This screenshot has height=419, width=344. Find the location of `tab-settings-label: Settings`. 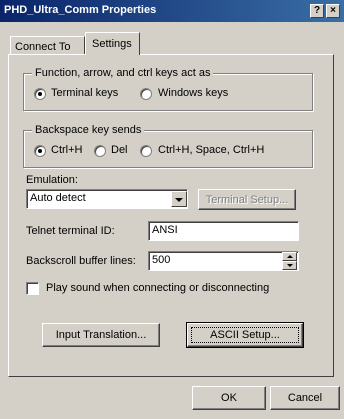

tab-settings-label: Settings is located at coordinates (112, 44).